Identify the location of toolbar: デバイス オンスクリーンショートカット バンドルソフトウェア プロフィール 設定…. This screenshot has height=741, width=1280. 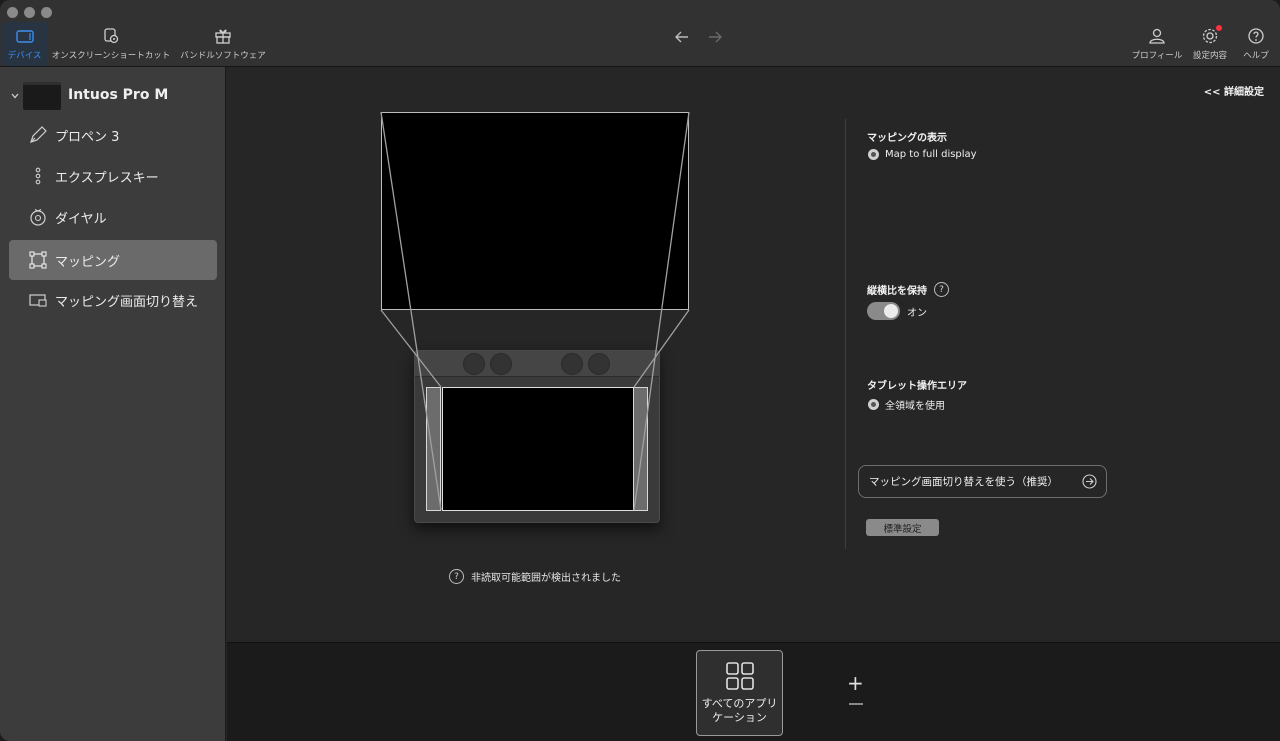
(640, 33).